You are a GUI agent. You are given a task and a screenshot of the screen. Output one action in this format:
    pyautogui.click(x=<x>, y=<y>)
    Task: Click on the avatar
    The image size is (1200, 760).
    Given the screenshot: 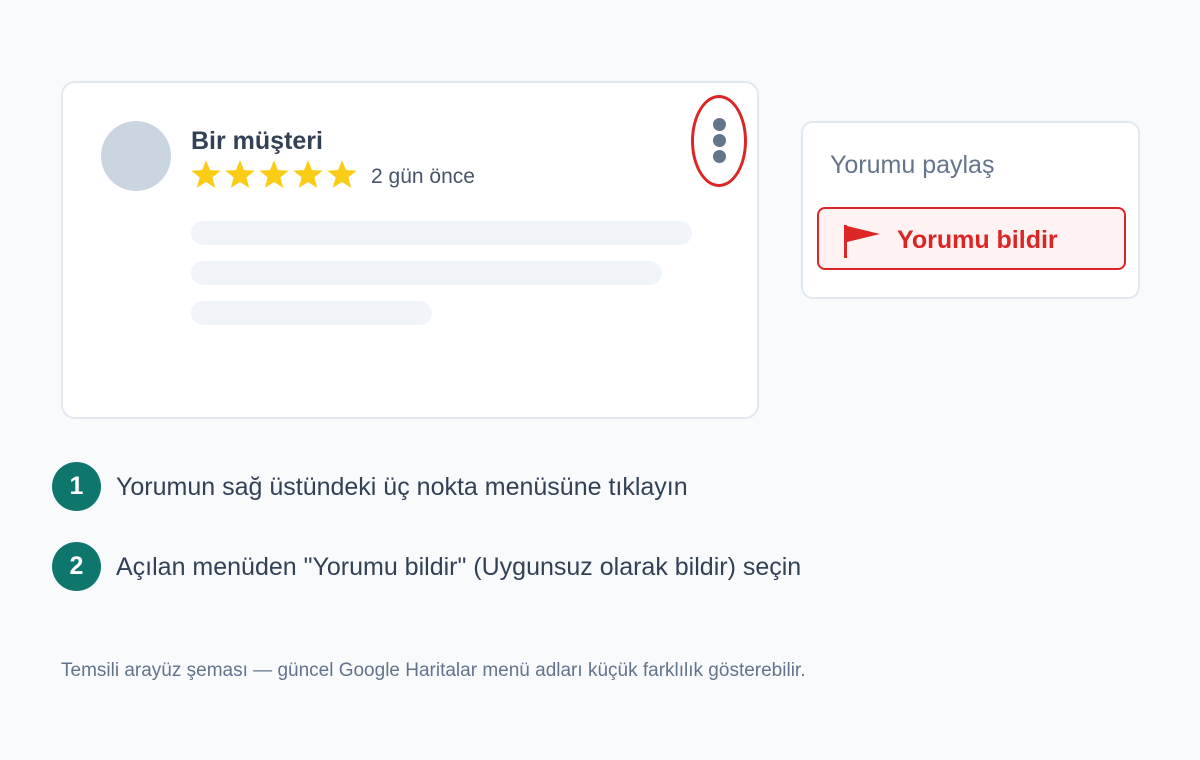 What is the action you would take?
    pyautogui.click(x=136, y=156)
    